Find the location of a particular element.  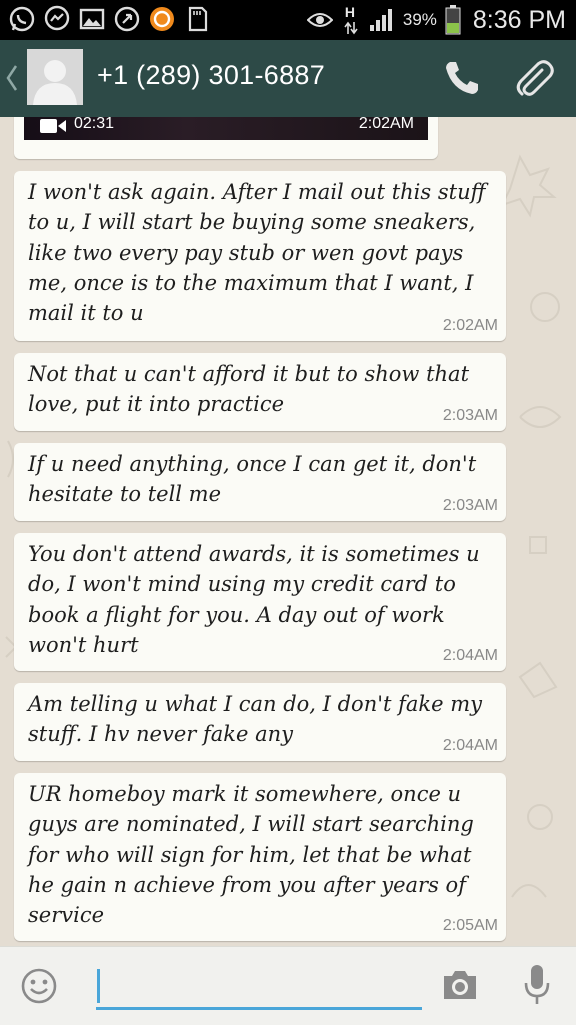

contact-name: +1 (289) 301-6887 is located at coordinates (211, 75).